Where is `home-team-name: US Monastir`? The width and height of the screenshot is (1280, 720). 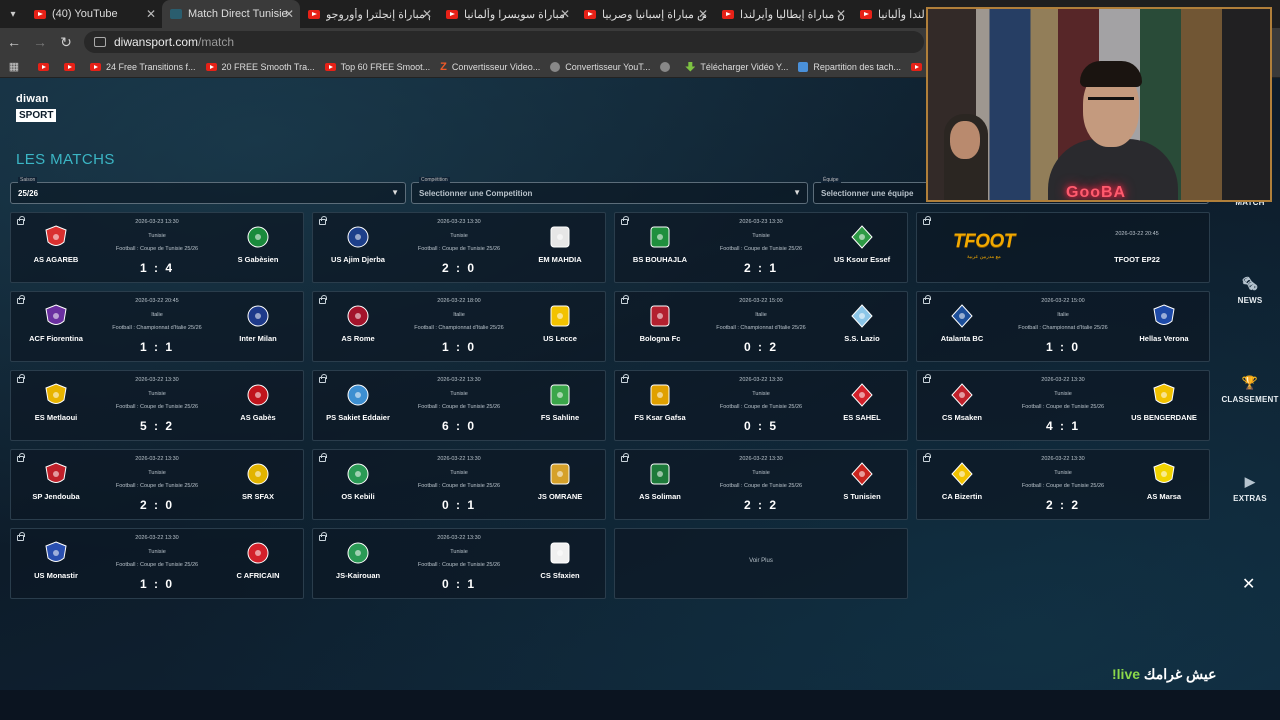 home-team-name: US Monastir is located at coordinates (56, 575).